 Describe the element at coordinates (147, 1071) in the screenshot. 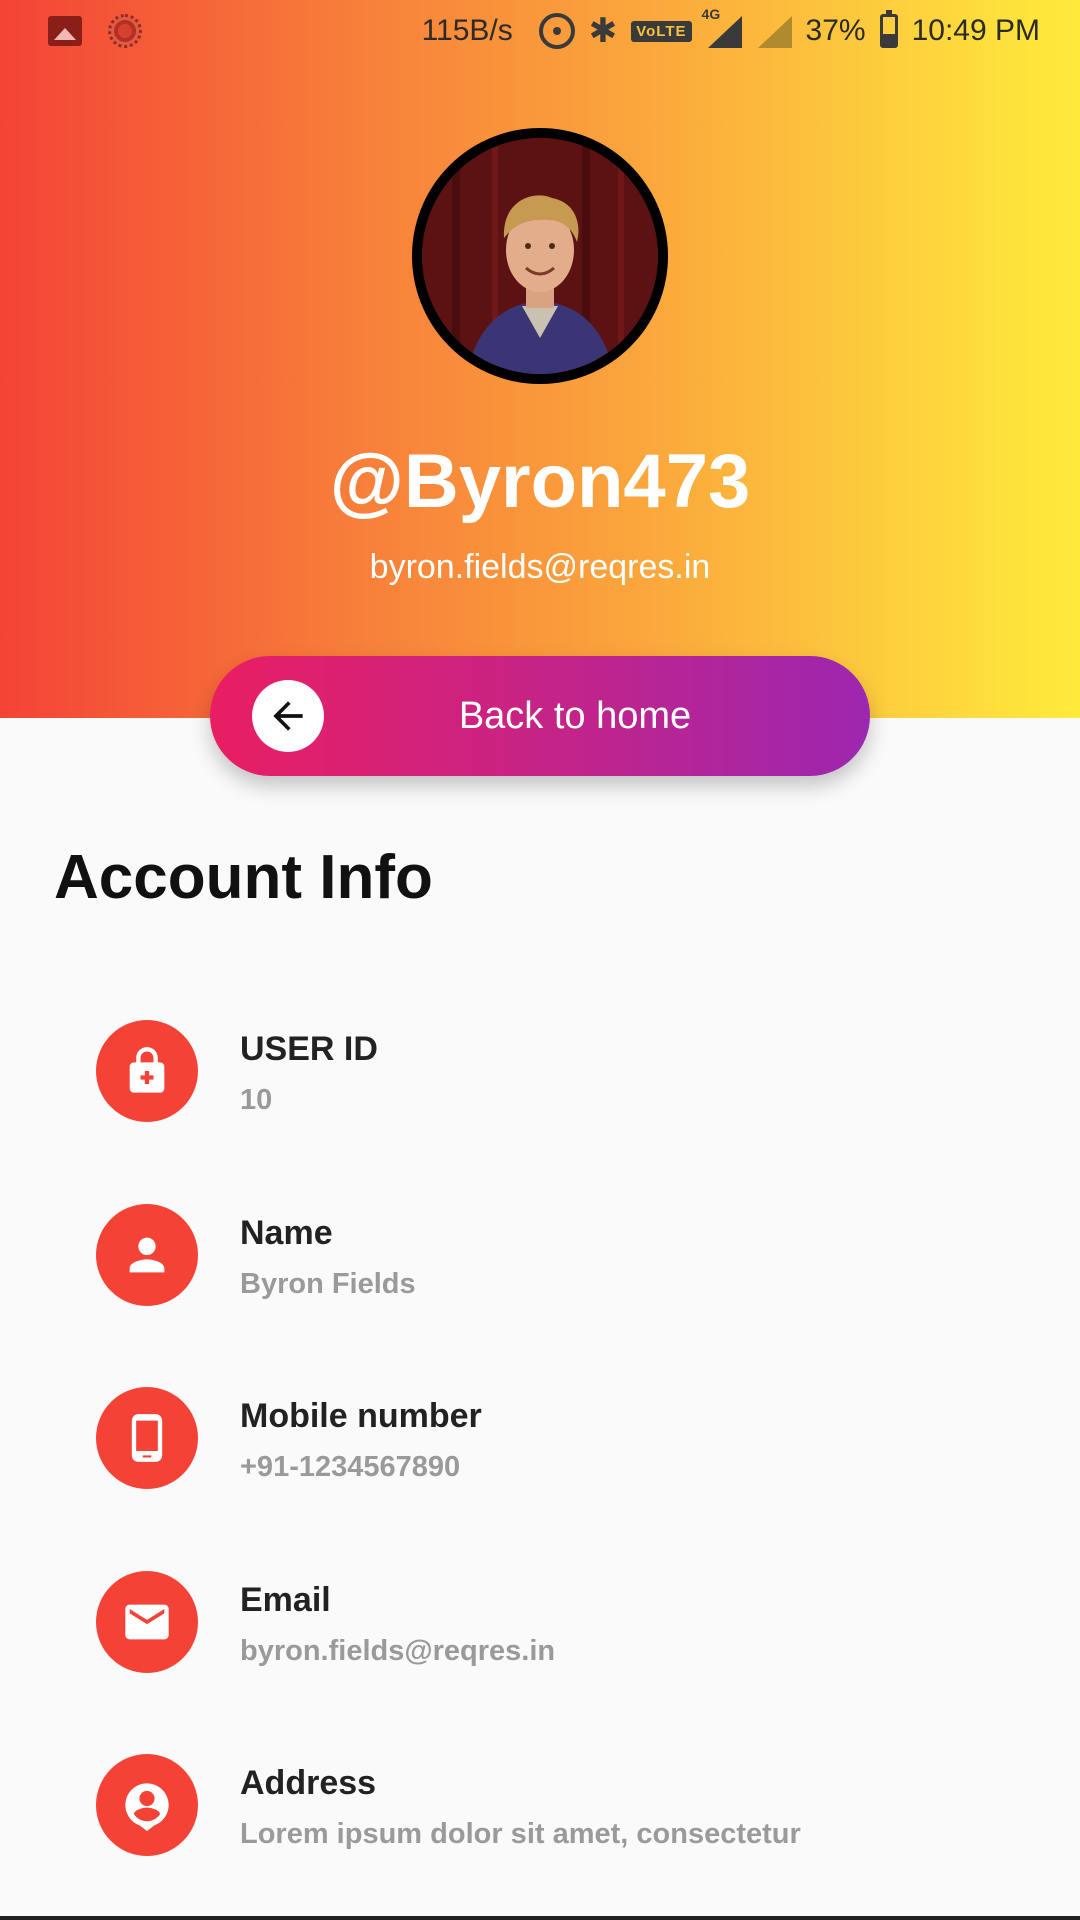

I see `lock-icon` at that location.